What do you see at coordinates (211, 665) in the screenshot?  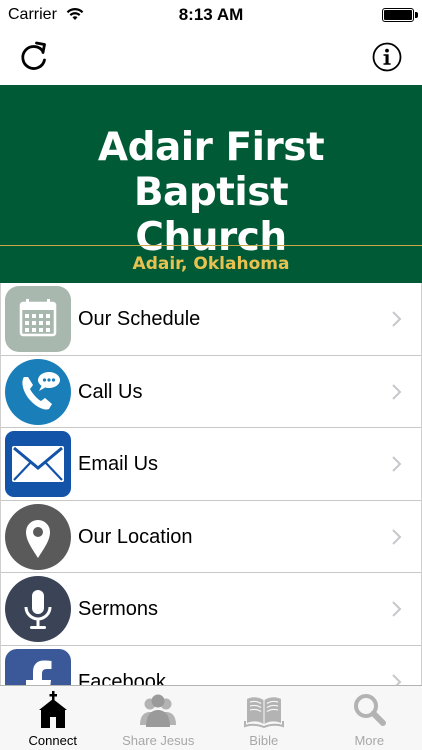 I see `menu-item-facebook: Facebook` at bounding box center [211, 665].